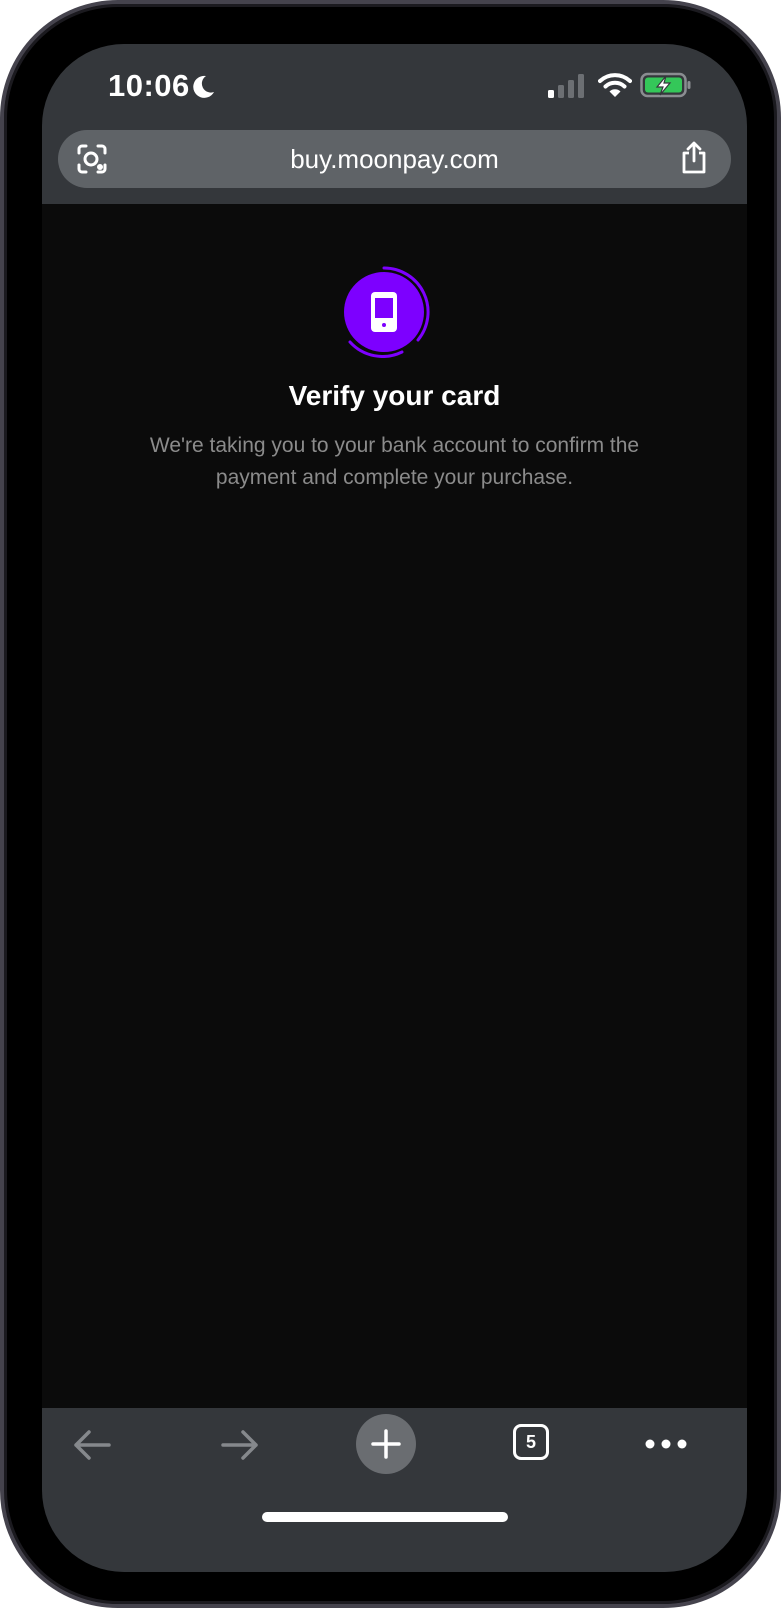  What do you see at coordinates (240, 1445) in the screenshot?
I see `forward-arrow-icon` at bounding box center [240, 1445].